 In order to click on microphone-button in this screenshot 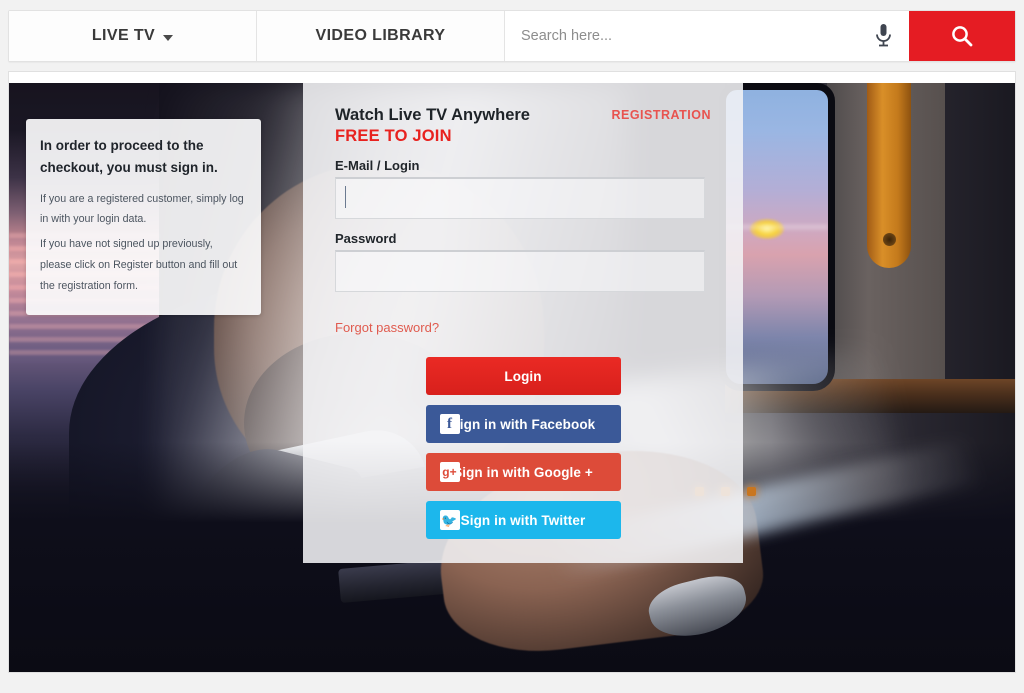, I will do `click(883, 36)`.